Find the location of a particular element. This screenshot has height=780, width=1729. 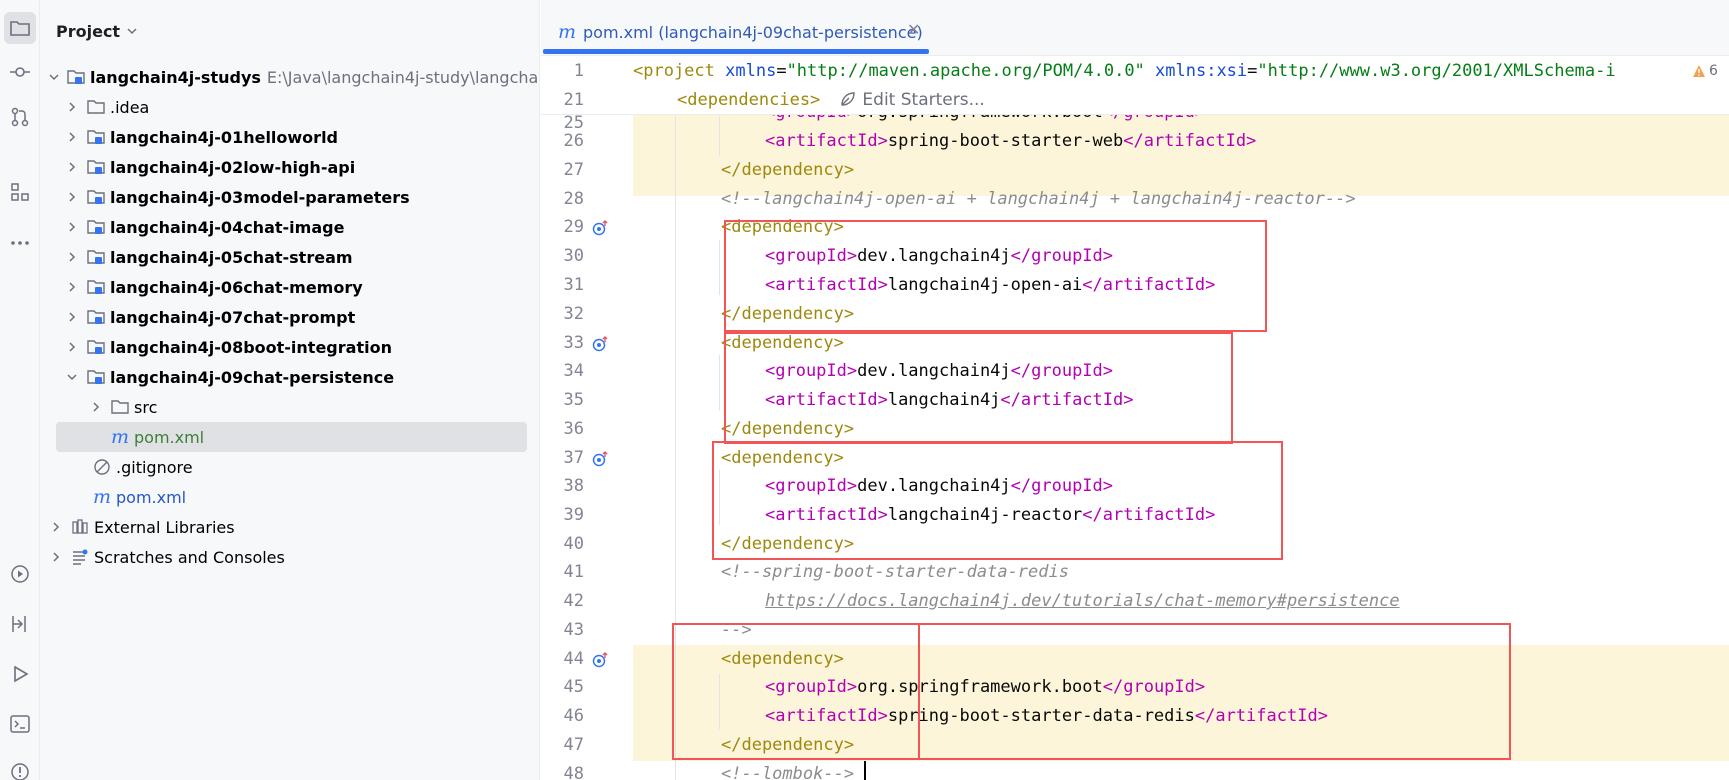

tree-item-external-libraries: External Libraries is located at coordinates (289, 527).